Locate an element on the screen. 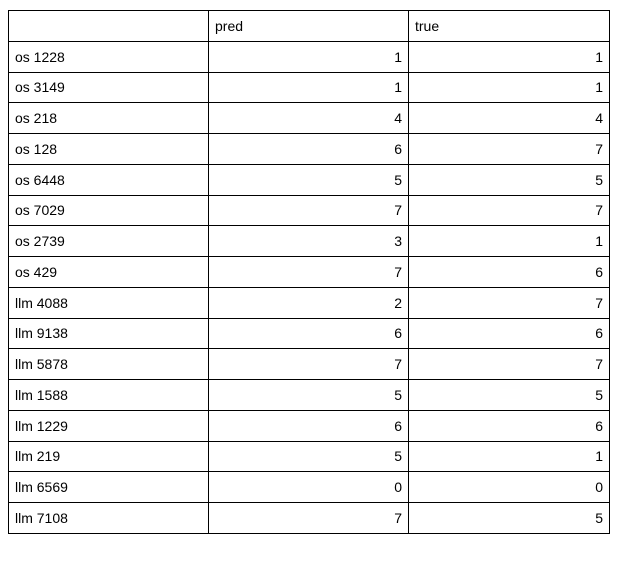 The image size is (620, 562). row-label-cell: llm 5878 is located at coordinates (108, 364).